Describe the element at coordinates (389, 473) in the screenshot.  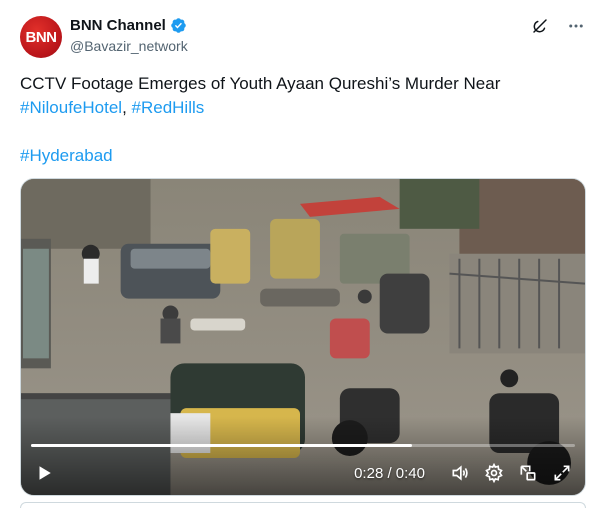
I see `video-time: 0:28 / 0:40` at that location.